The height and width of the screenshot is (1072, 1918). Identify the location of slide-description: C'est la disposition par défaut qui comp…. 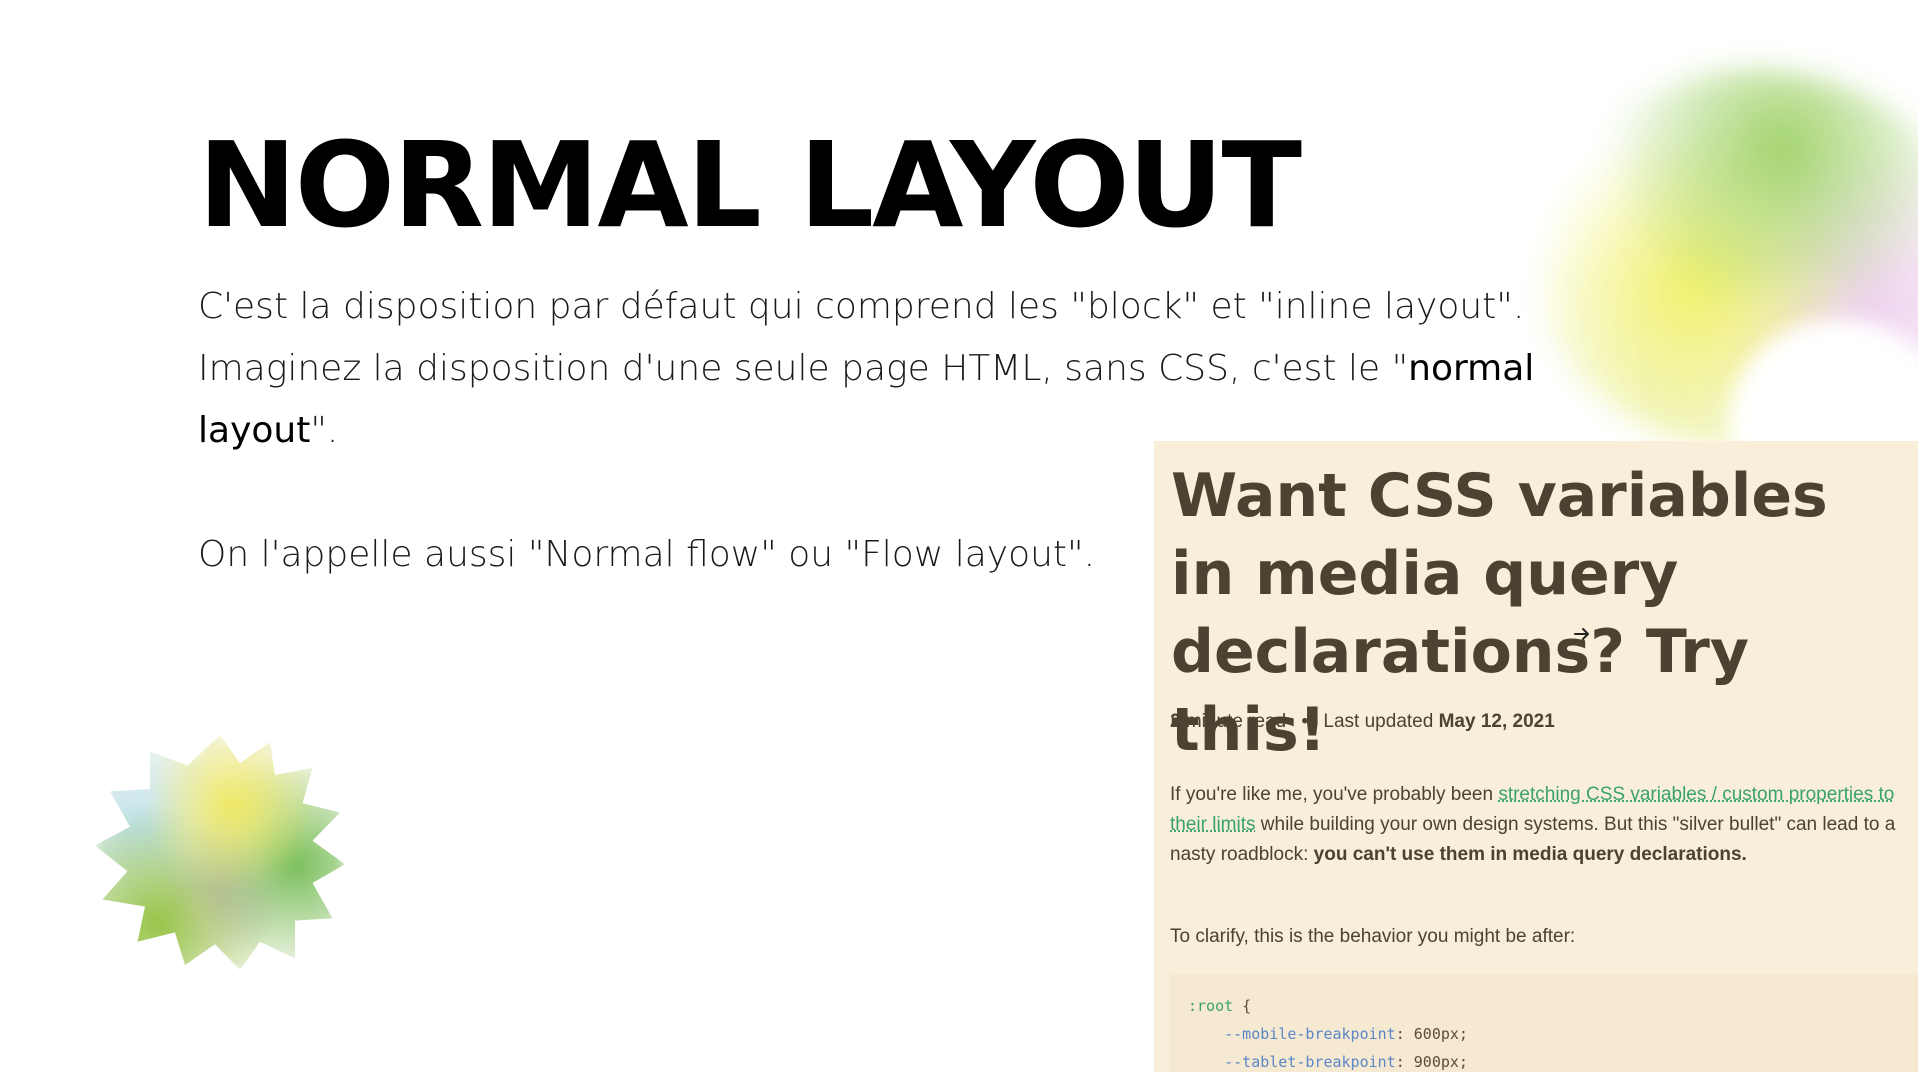
(893, 369).